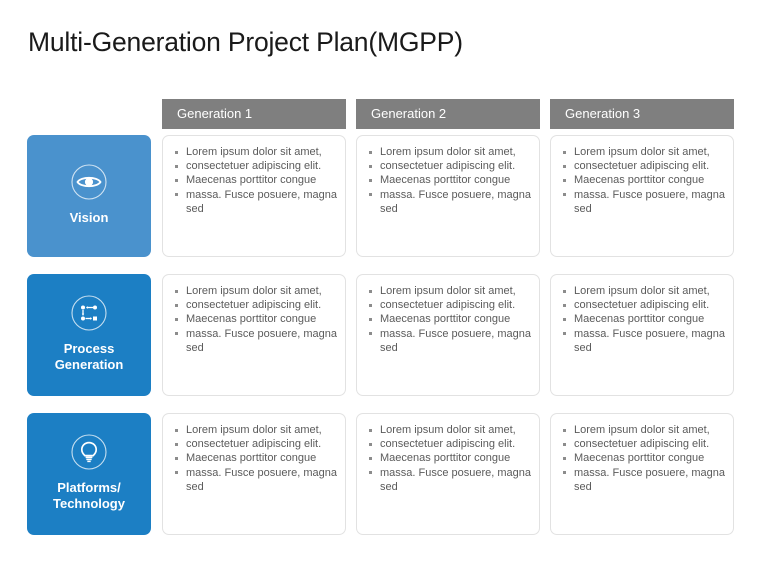  I want to click on column-header-generation-3: Generation 3, so click(642, 114).